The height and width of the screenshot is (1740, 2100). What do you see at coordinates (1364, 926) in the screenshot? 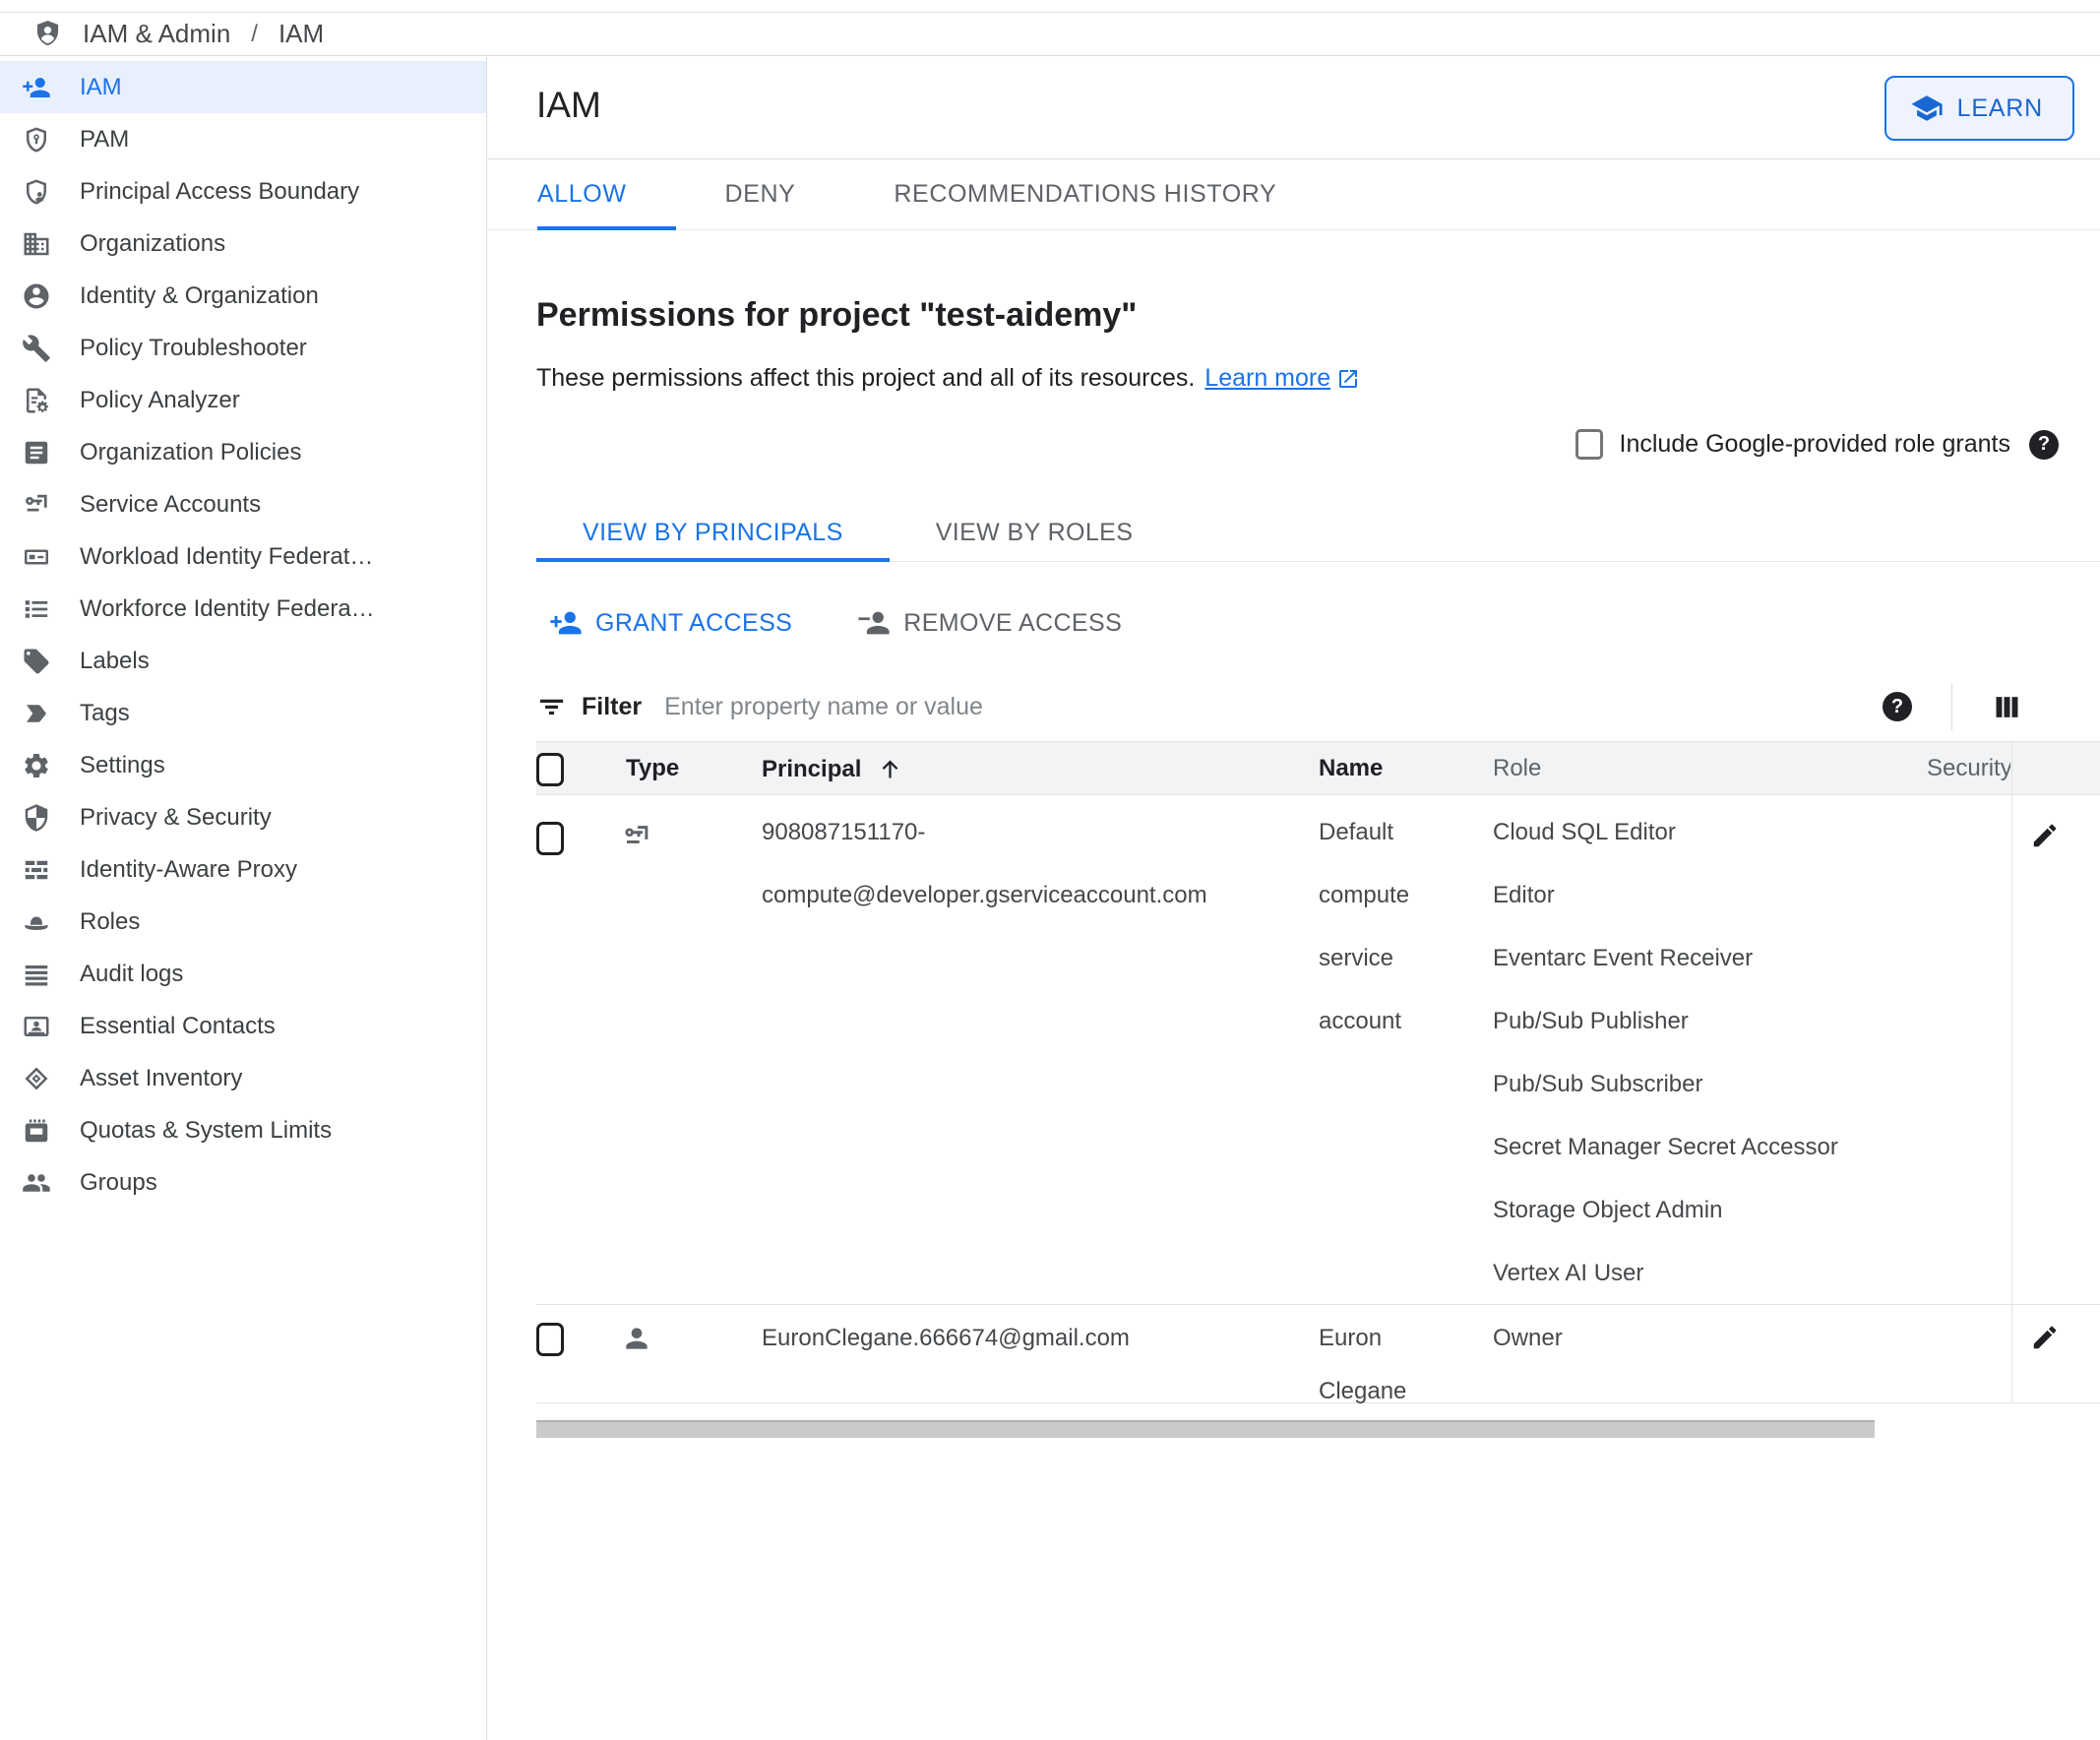
I see `name-cell: Default compute service account` at bounding box center [1364, 926].